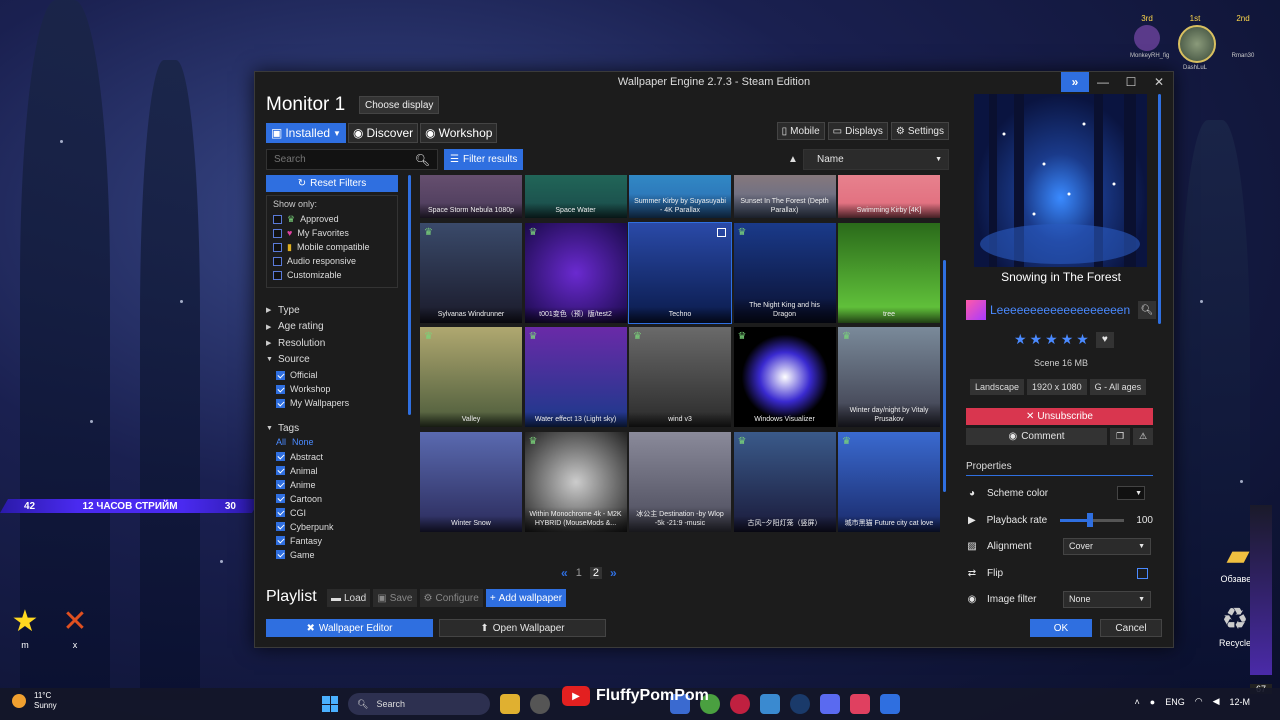  Describe the element at coordinates (34, 700) in the screenshot. I see `weather-widget: 11°C Sunny` at that location.